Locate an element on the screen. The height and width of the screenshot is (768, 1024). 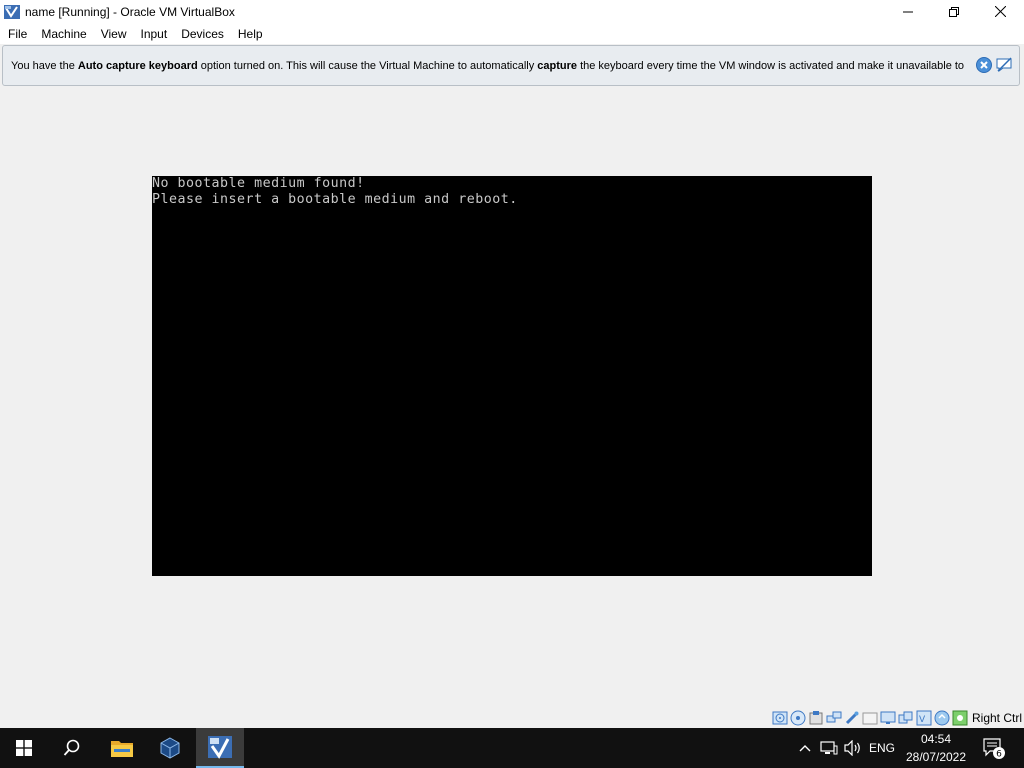
menu-view: View is located at coordinates (114, 34).